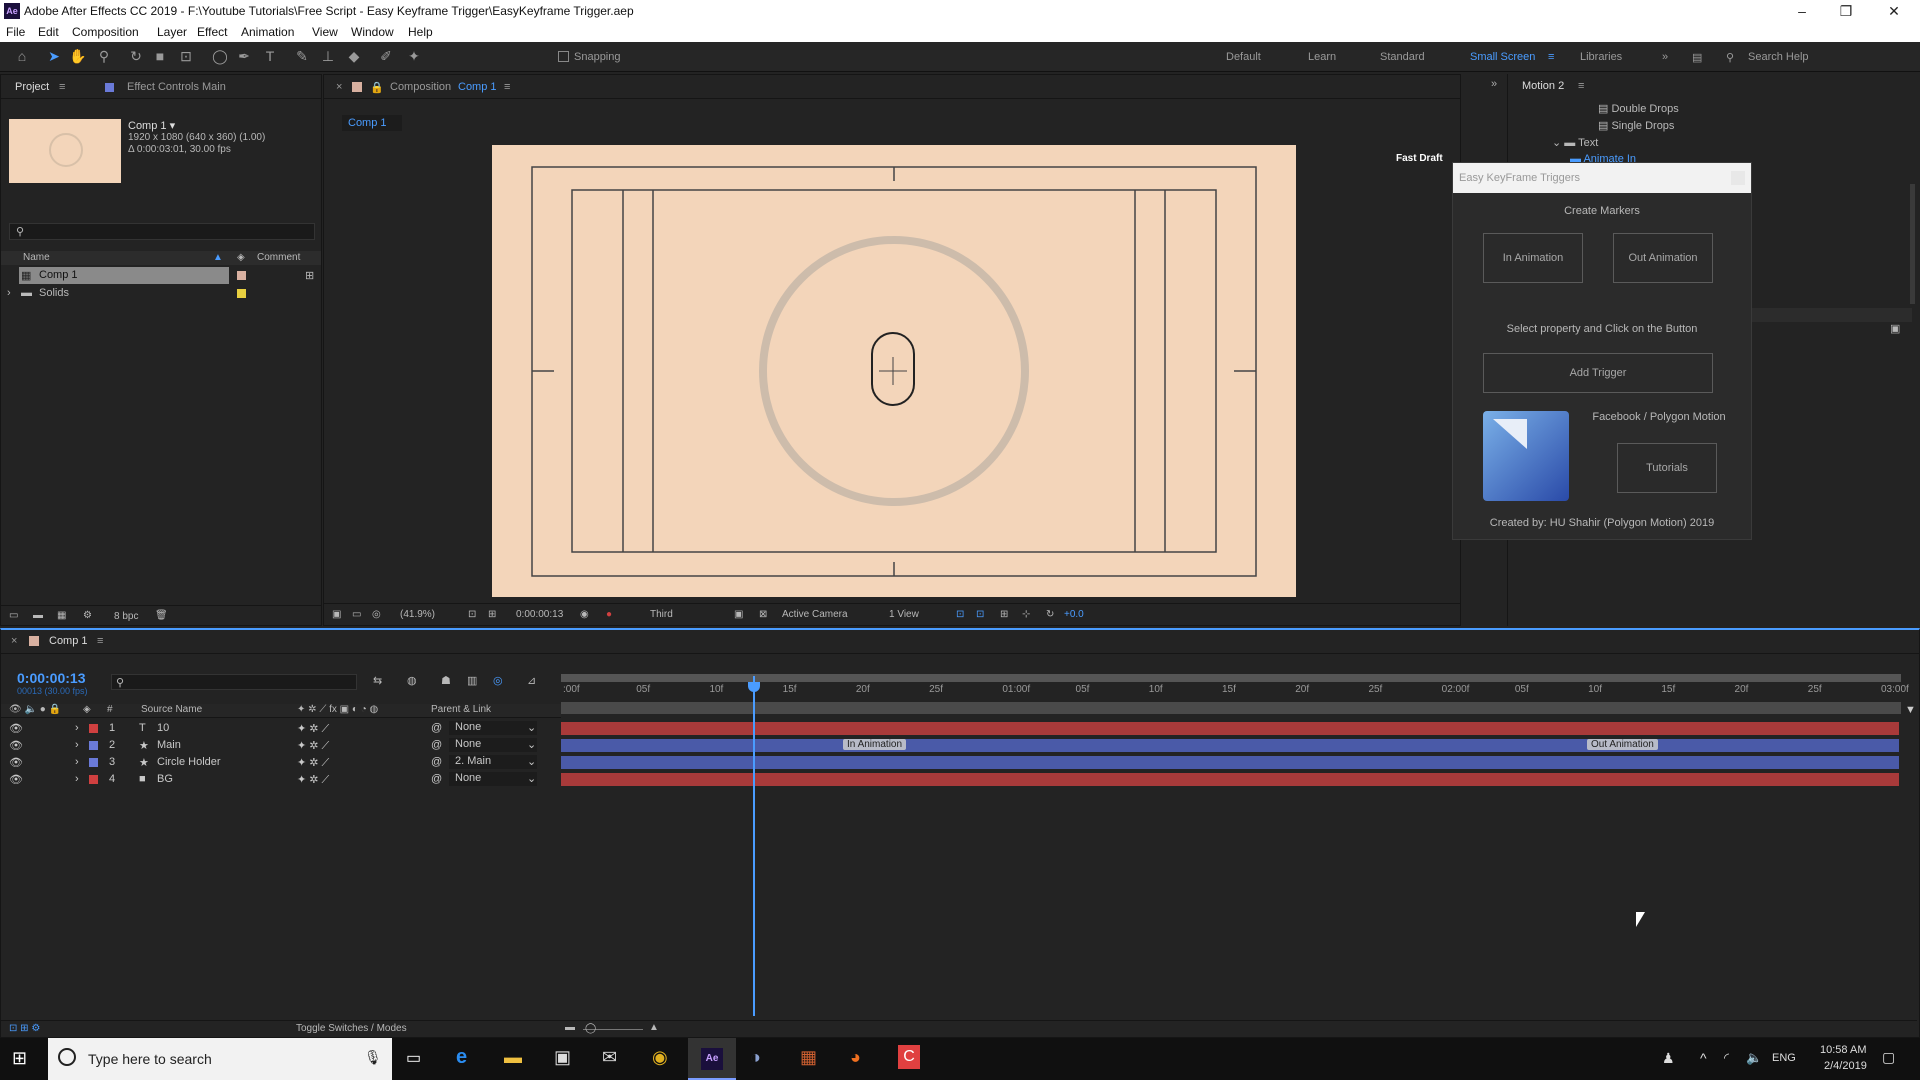  Describe the element at coordinates (15, 32) in the screenshot. I see `menu-file: File` at that location.